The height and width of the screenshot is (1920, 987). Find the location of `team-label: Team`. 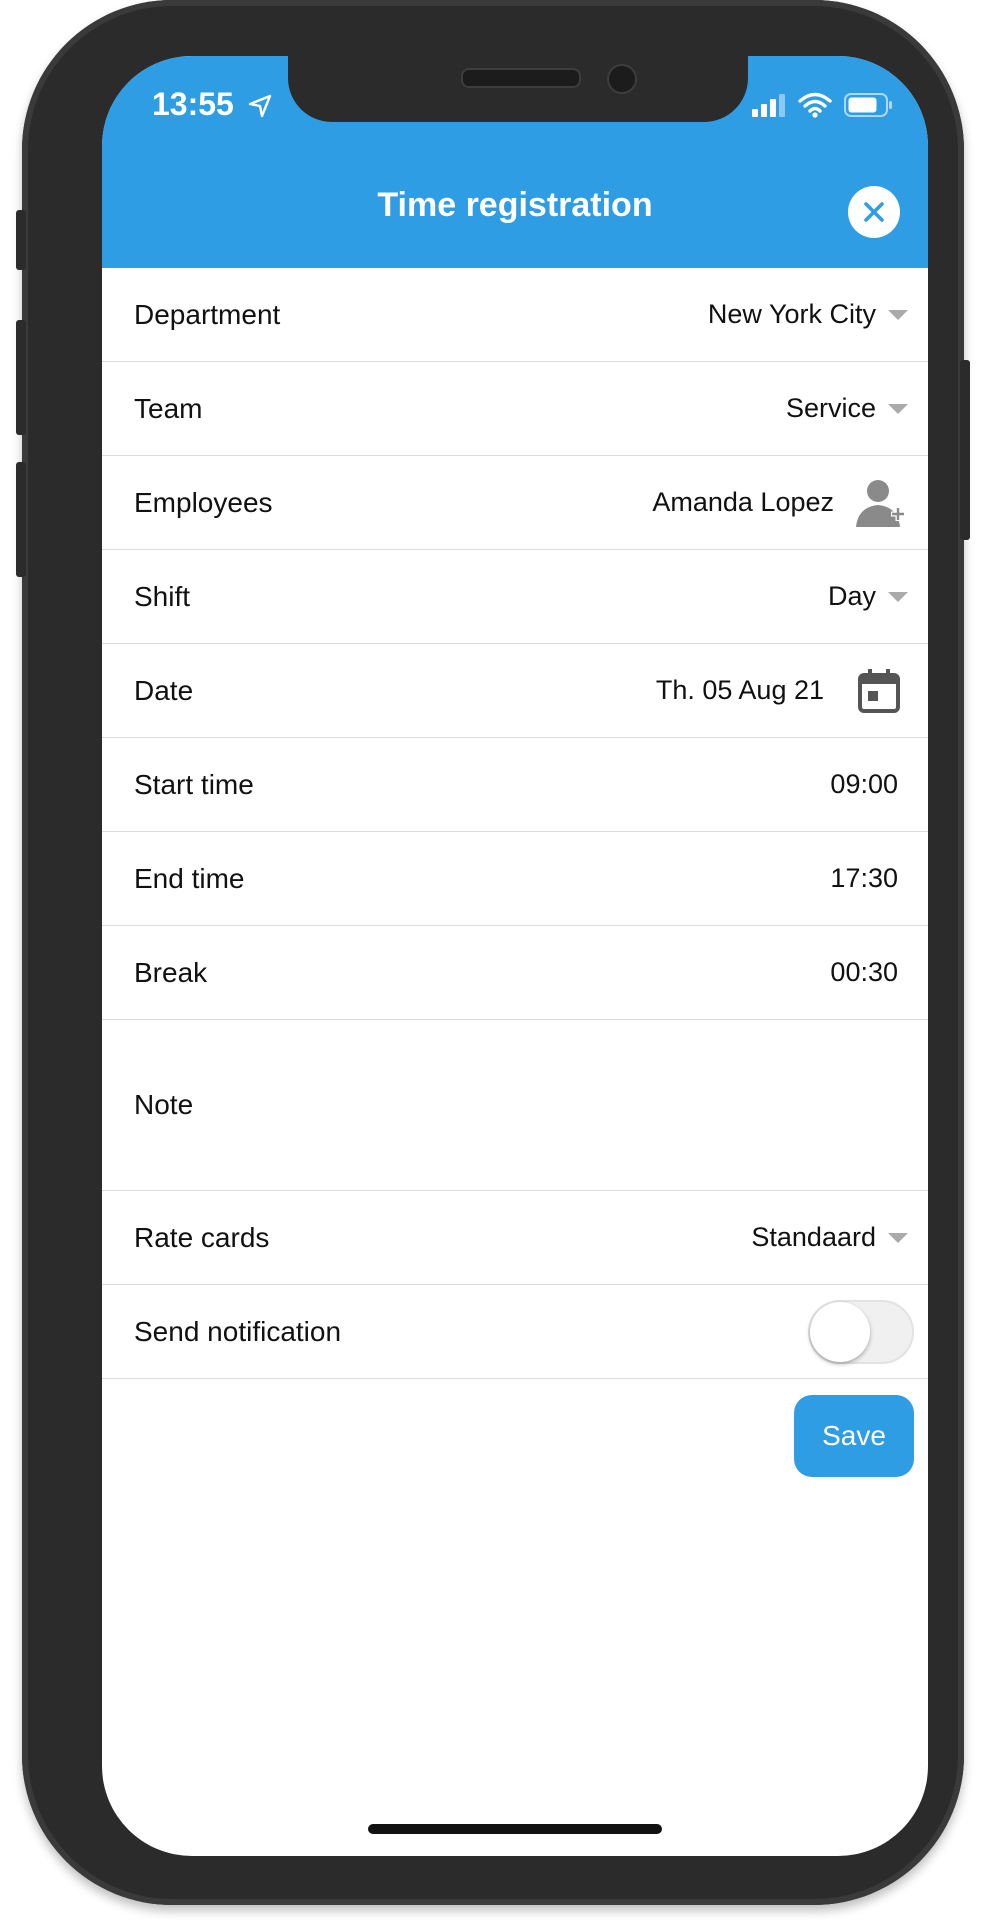

team-label: Team is located at coordinates (168, 408).